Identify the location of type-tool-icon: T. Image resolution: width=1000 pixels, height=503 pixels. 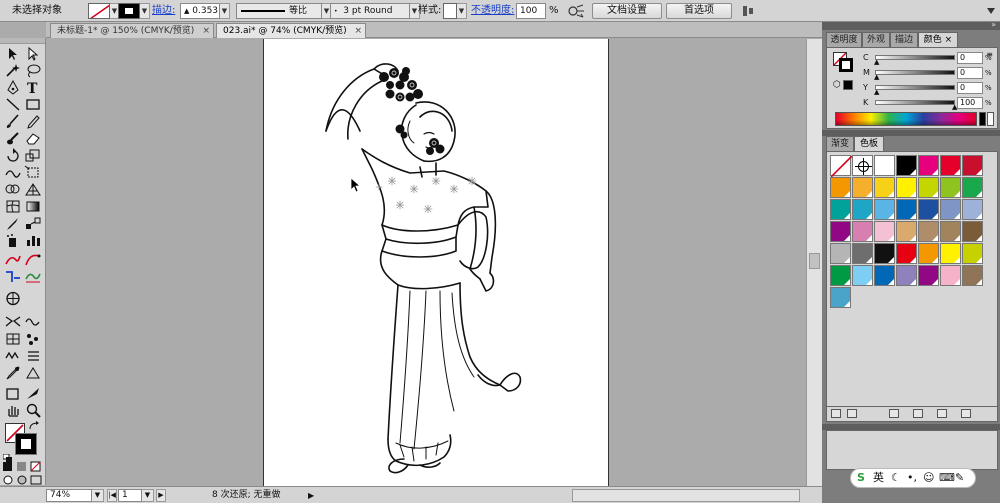
(33, 87).